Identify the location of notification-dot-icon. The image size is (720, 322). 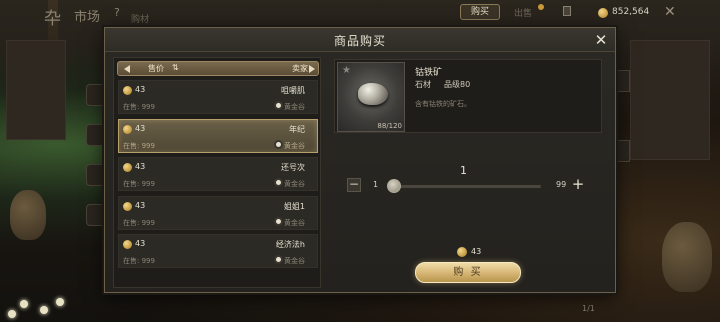
(541, 7).